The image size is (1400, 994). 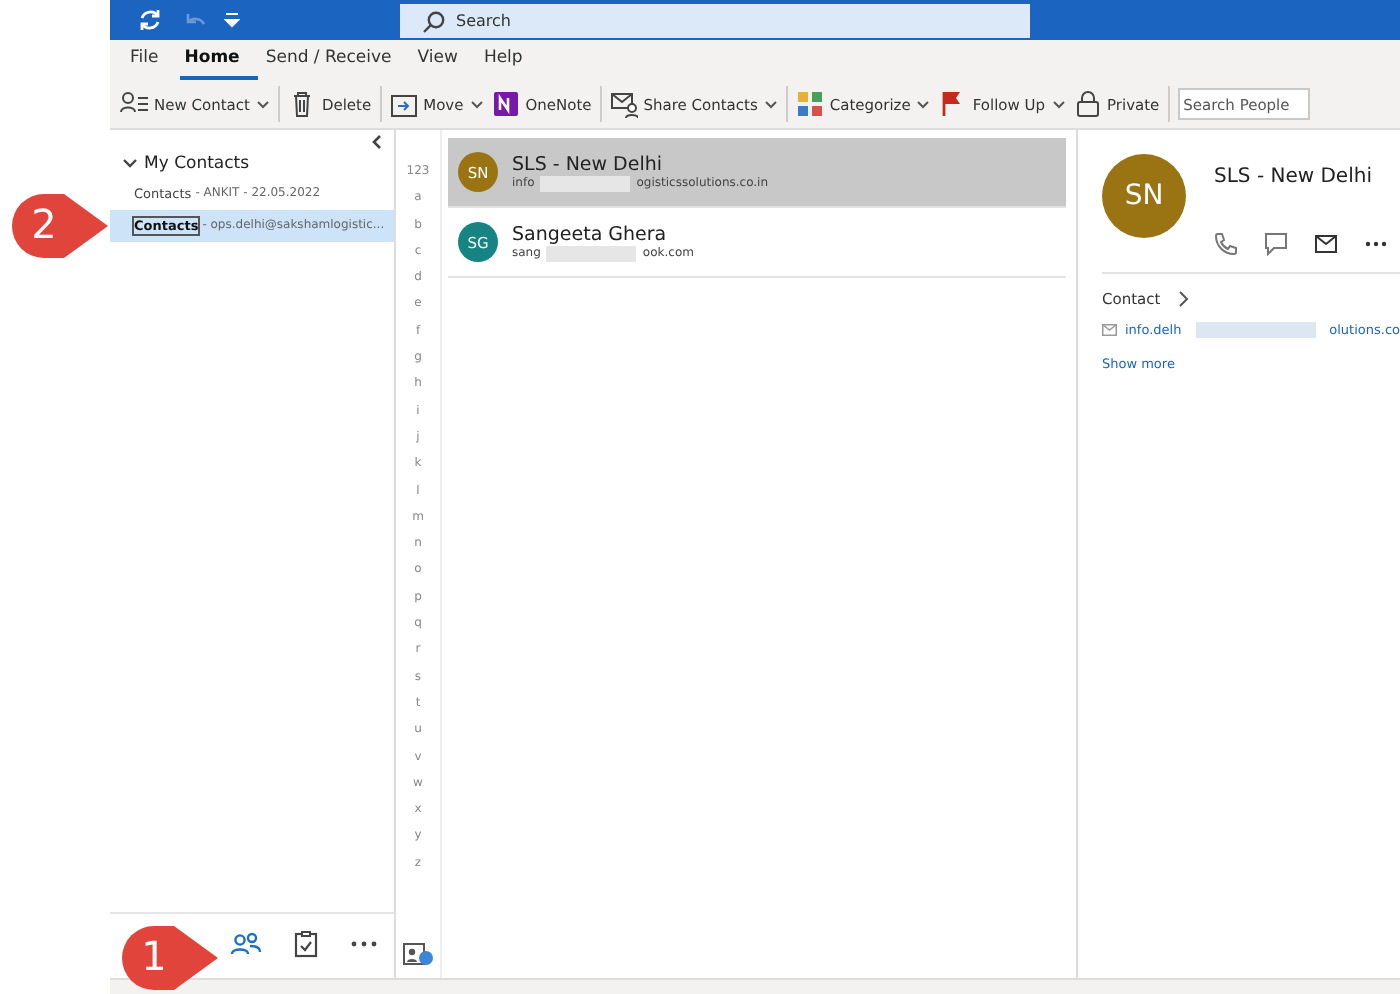 I want to click on ribbon-tab: View, so click(x=444, y=64).